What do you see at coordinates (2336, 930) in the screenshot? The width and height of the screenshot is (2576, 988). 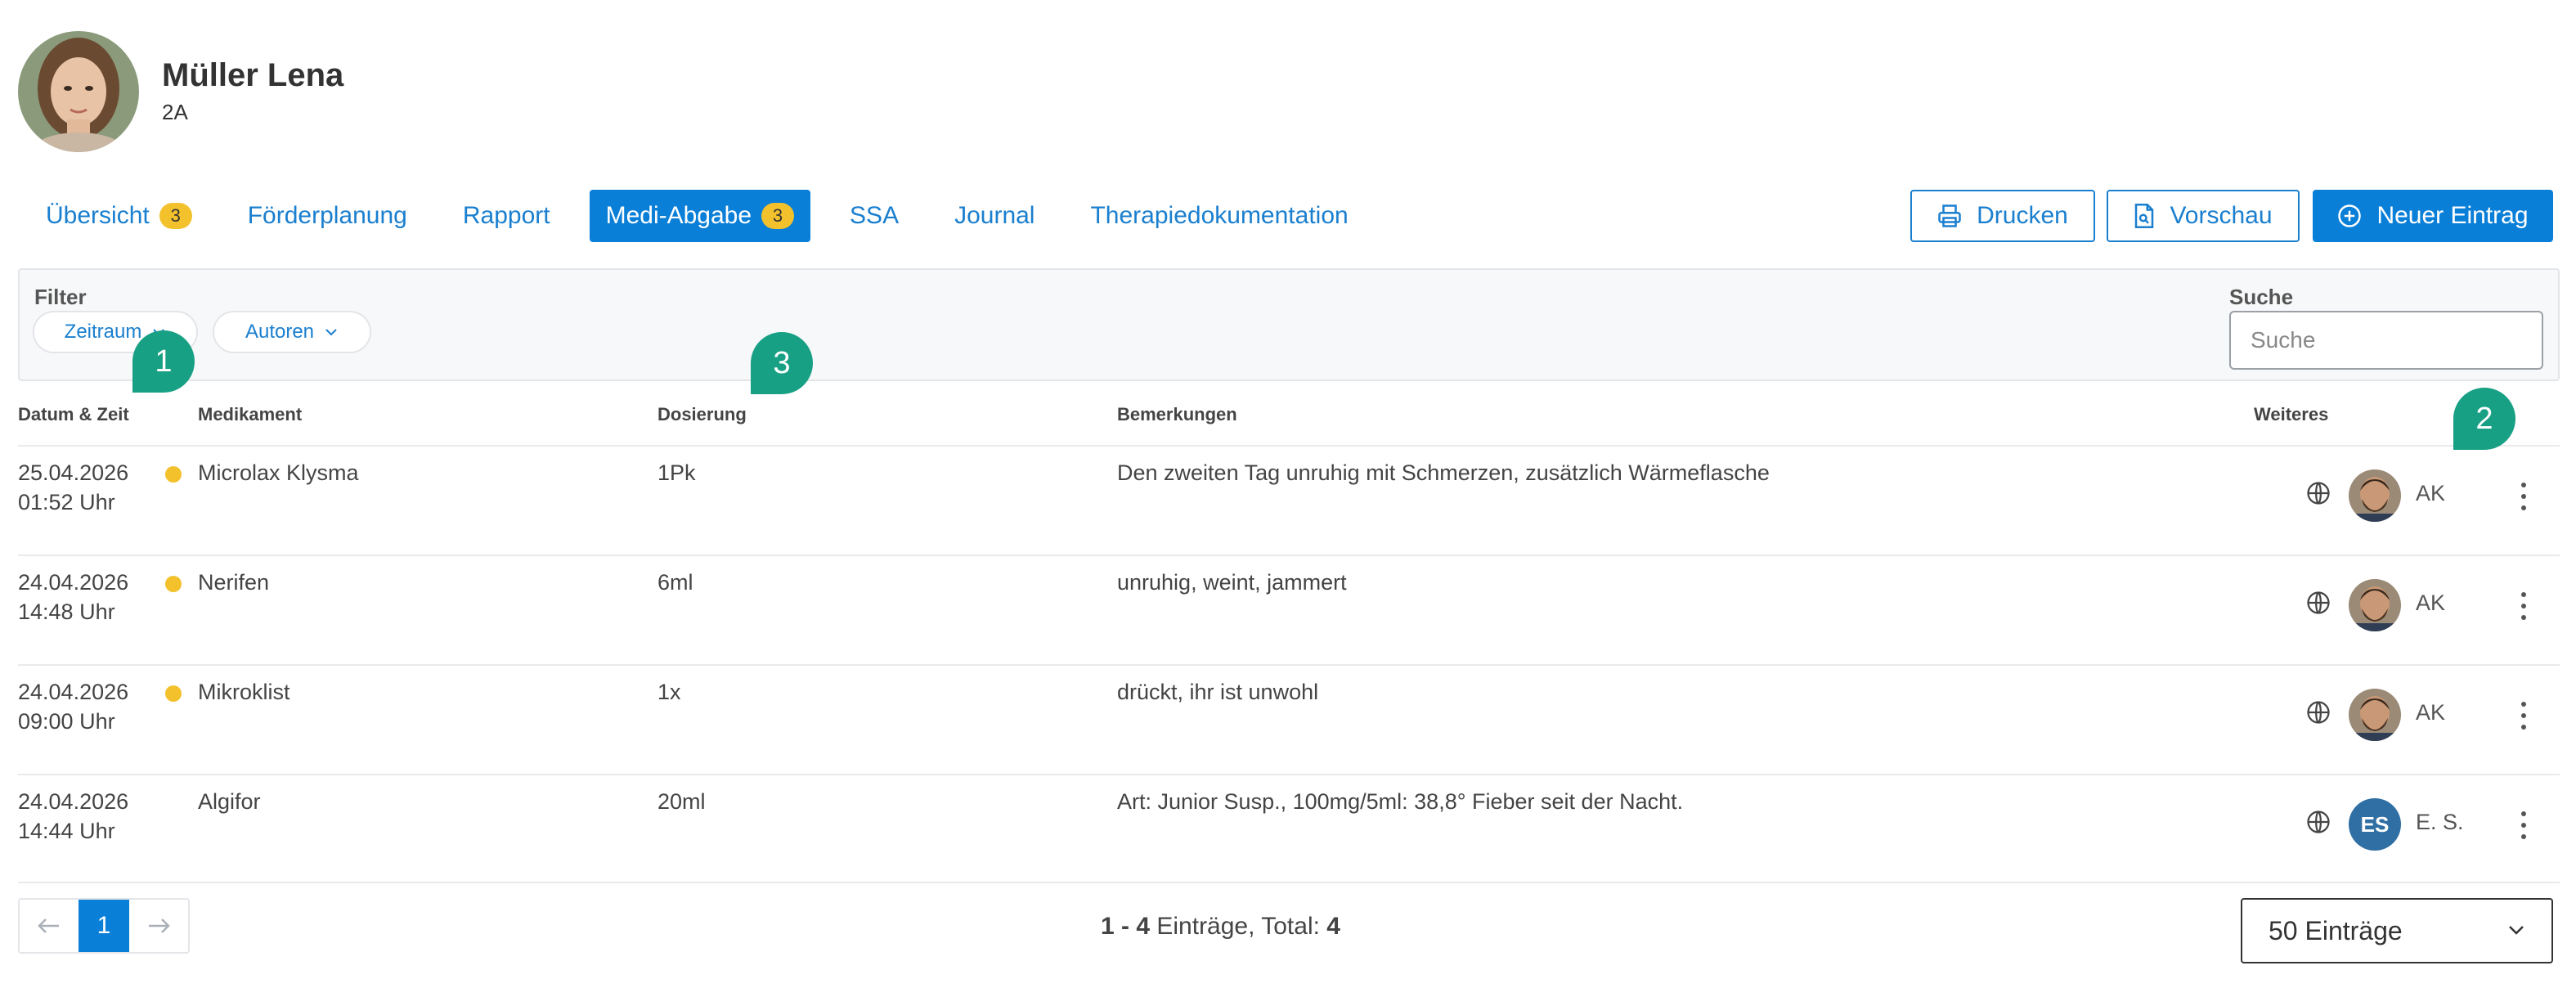 I see `page-size-value: 50 Einträge` at bounding box center [2336, 930].